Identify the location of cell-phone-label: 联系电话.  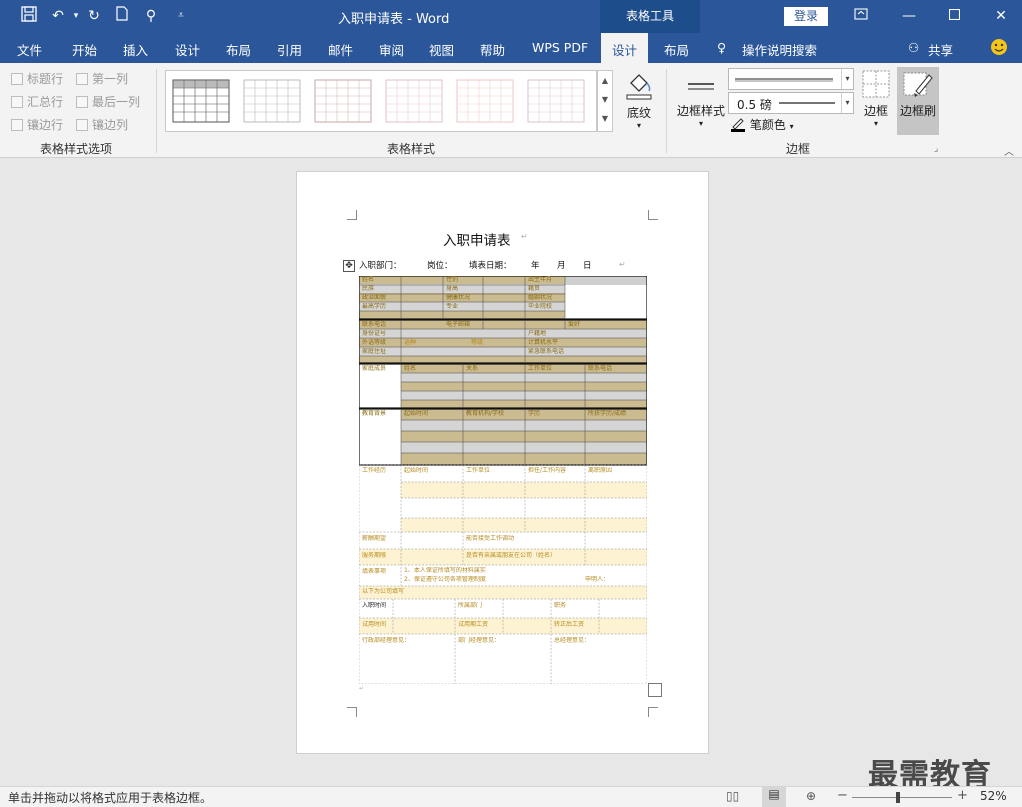
(374, 324).